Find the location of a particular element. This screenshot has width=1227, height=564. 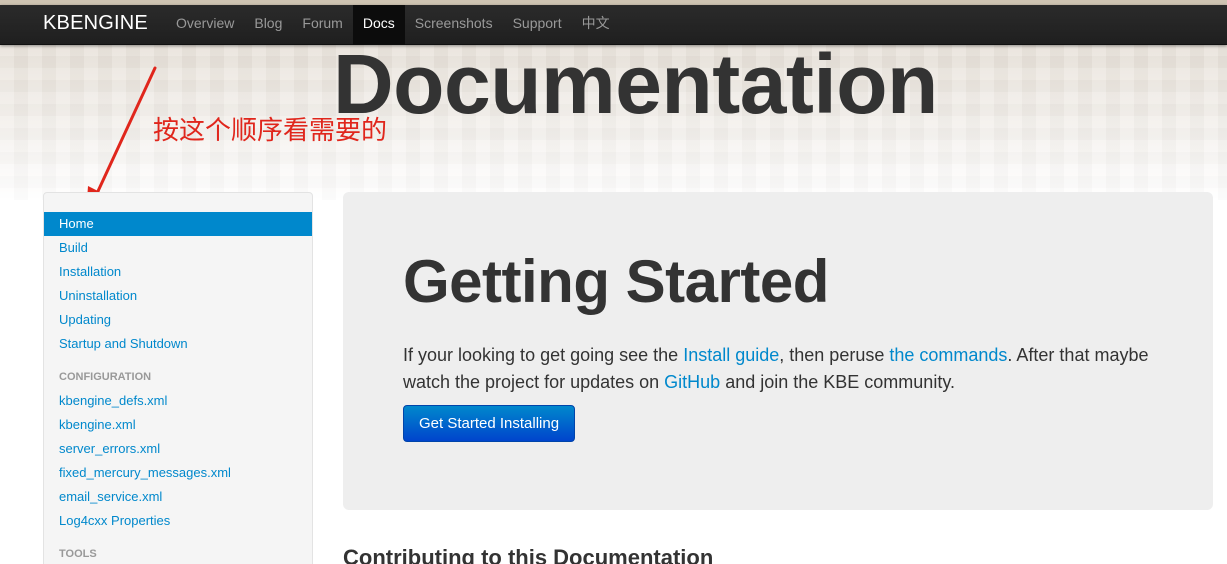

contributing-heading: Contributing to this Documentation is located at coordinates (528, 554).